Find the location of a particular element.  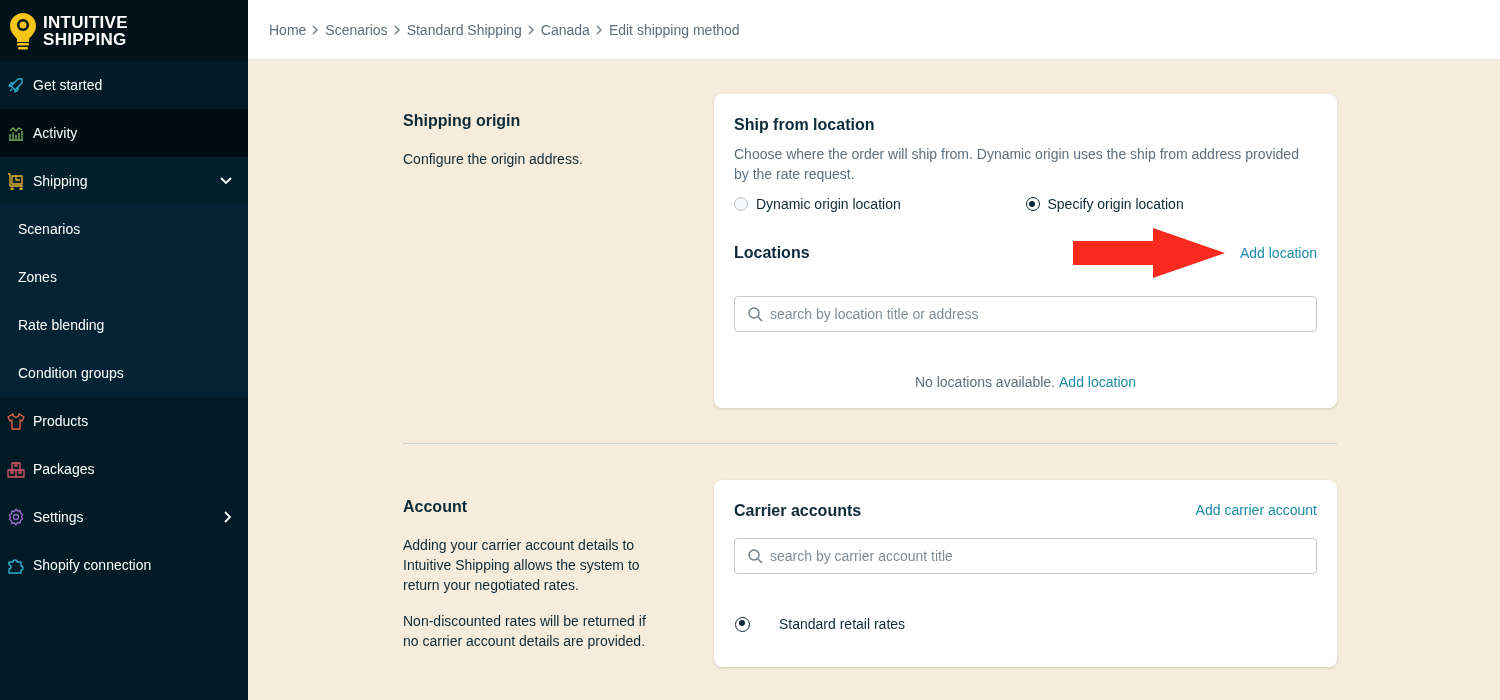

sidebar-subitem: Scenarios is located at coordinates (124, 229).